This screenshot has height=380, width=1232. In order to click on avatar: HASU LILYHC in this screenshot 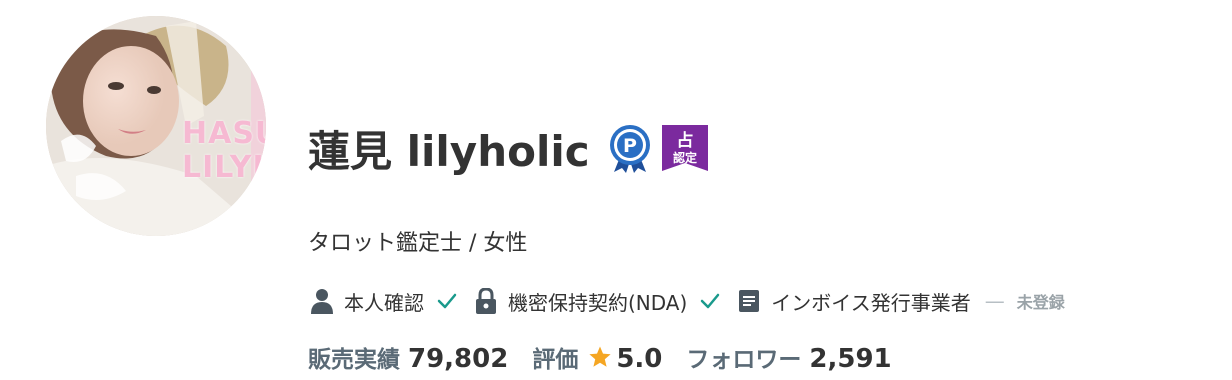, I will do `click(156, 126)`.